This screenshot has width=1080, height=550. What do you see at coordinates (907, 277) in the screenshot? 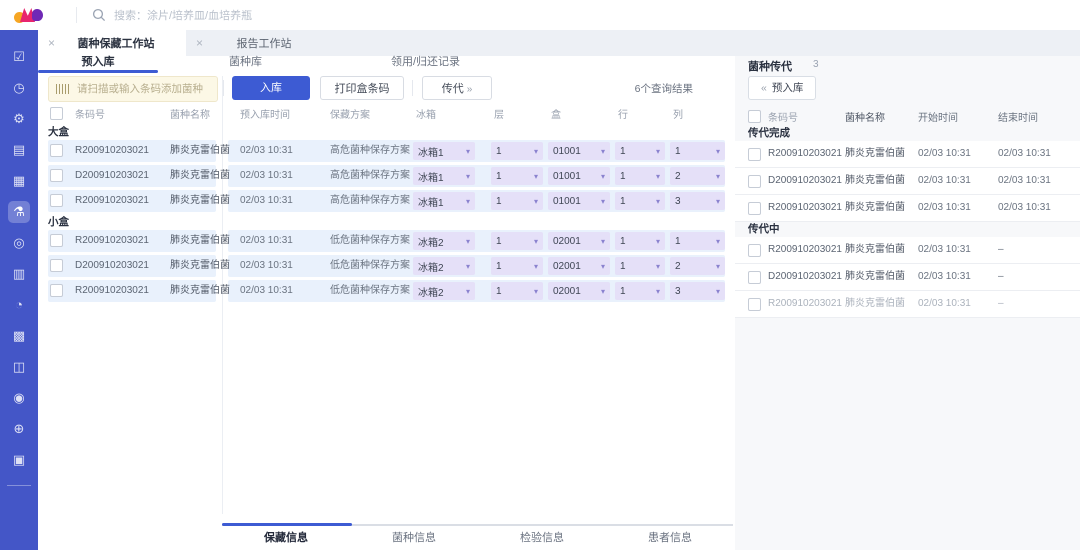
I see `passage-row: D200910203021 肺炎克雷伯菌 02/03 10:31 –` at bounding box center [907, 277].